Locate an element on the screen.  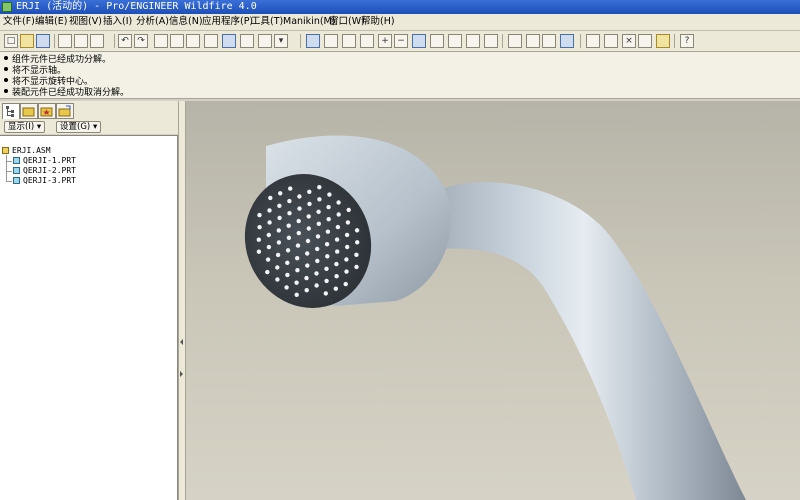
cut-icon is located at coordinates (161, 41).